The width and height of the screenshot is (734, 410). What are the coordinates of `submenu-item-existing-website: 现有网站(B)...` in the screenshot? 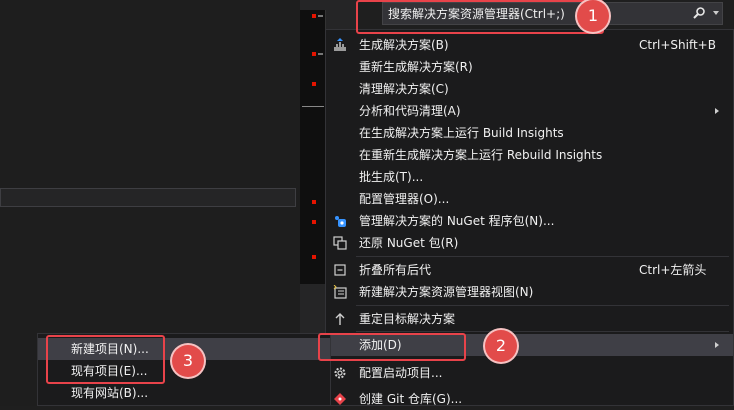 It's located at (184, 393).